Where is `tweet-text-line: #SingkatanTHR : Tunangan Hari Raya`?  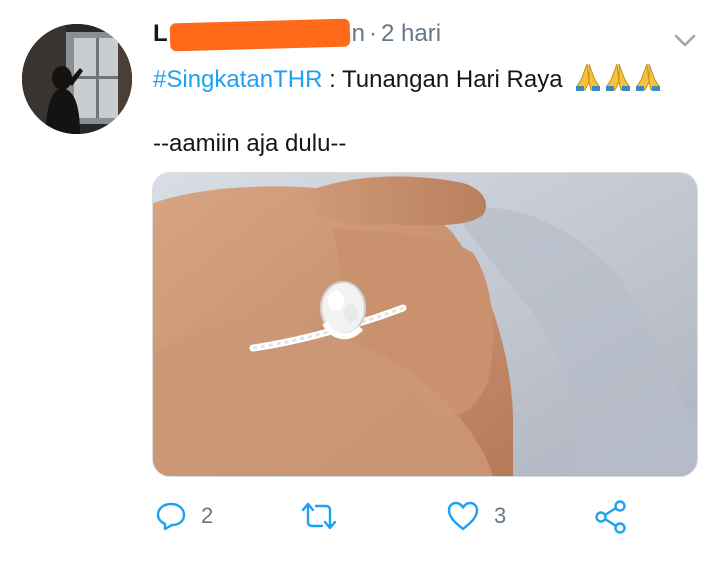 tweet-text-line: #SingkatanTHR : Tunangan Hari Raya is located at coordinates (409, 80).